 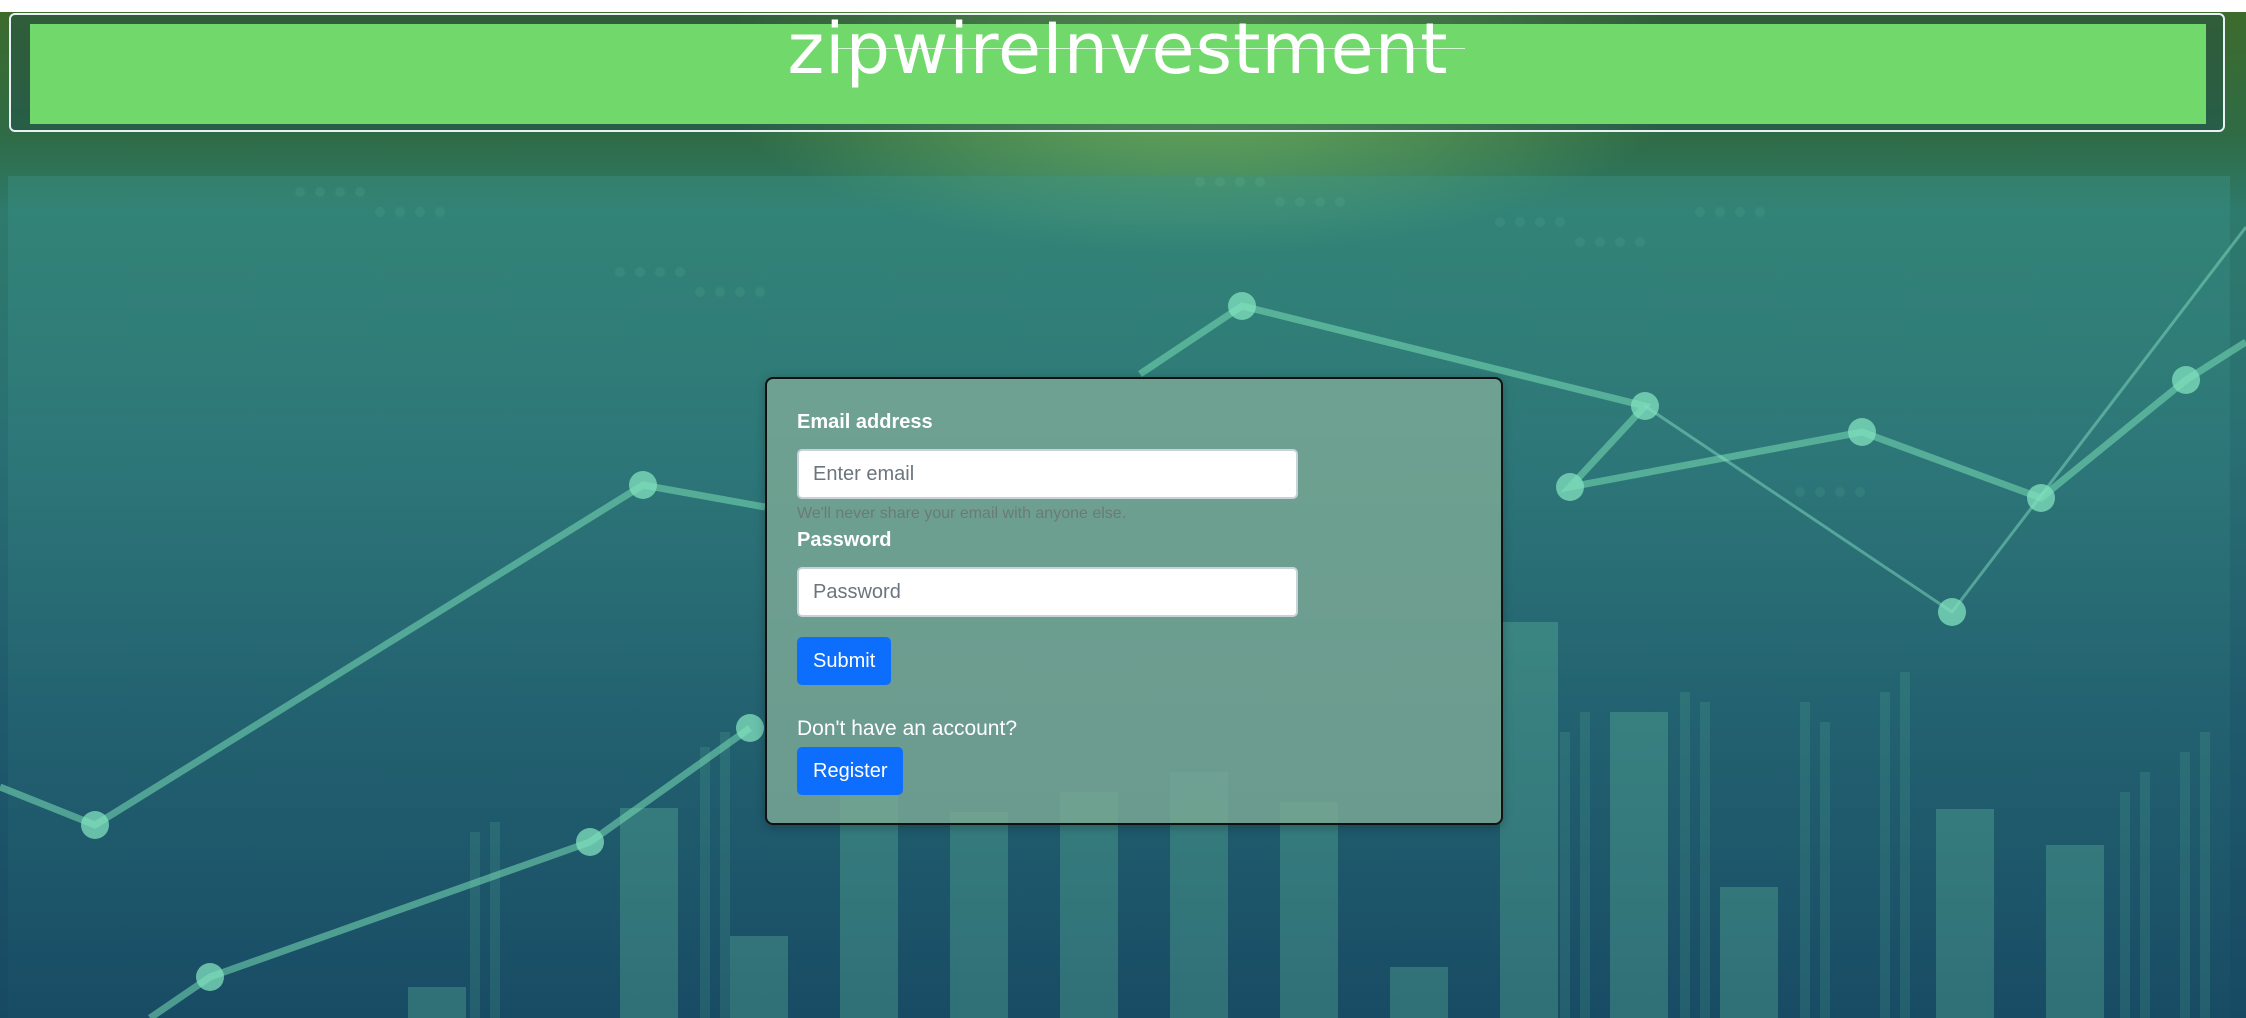 What do you see at coordinates (1047, 474) in the screenshot?
I see `email-input` at bounding box center [1047, 474].